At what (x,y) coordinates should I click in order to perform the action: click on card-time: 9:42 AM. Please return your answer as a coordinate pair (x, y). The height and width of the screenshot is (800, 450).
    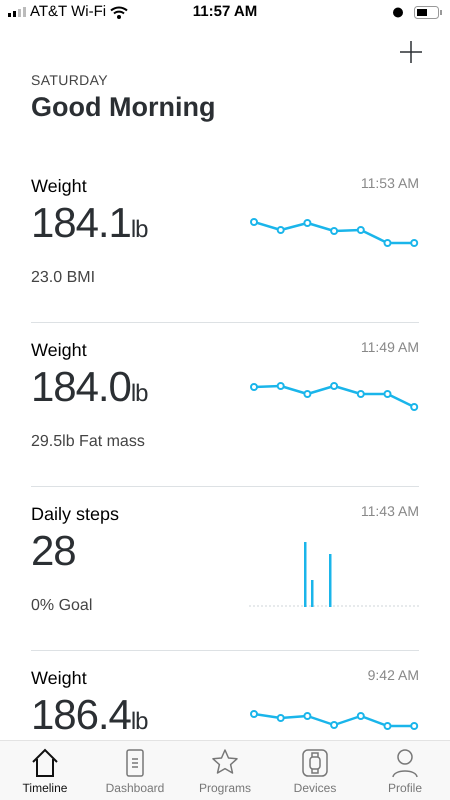
    Looking at the image, I should click on (393, 675).